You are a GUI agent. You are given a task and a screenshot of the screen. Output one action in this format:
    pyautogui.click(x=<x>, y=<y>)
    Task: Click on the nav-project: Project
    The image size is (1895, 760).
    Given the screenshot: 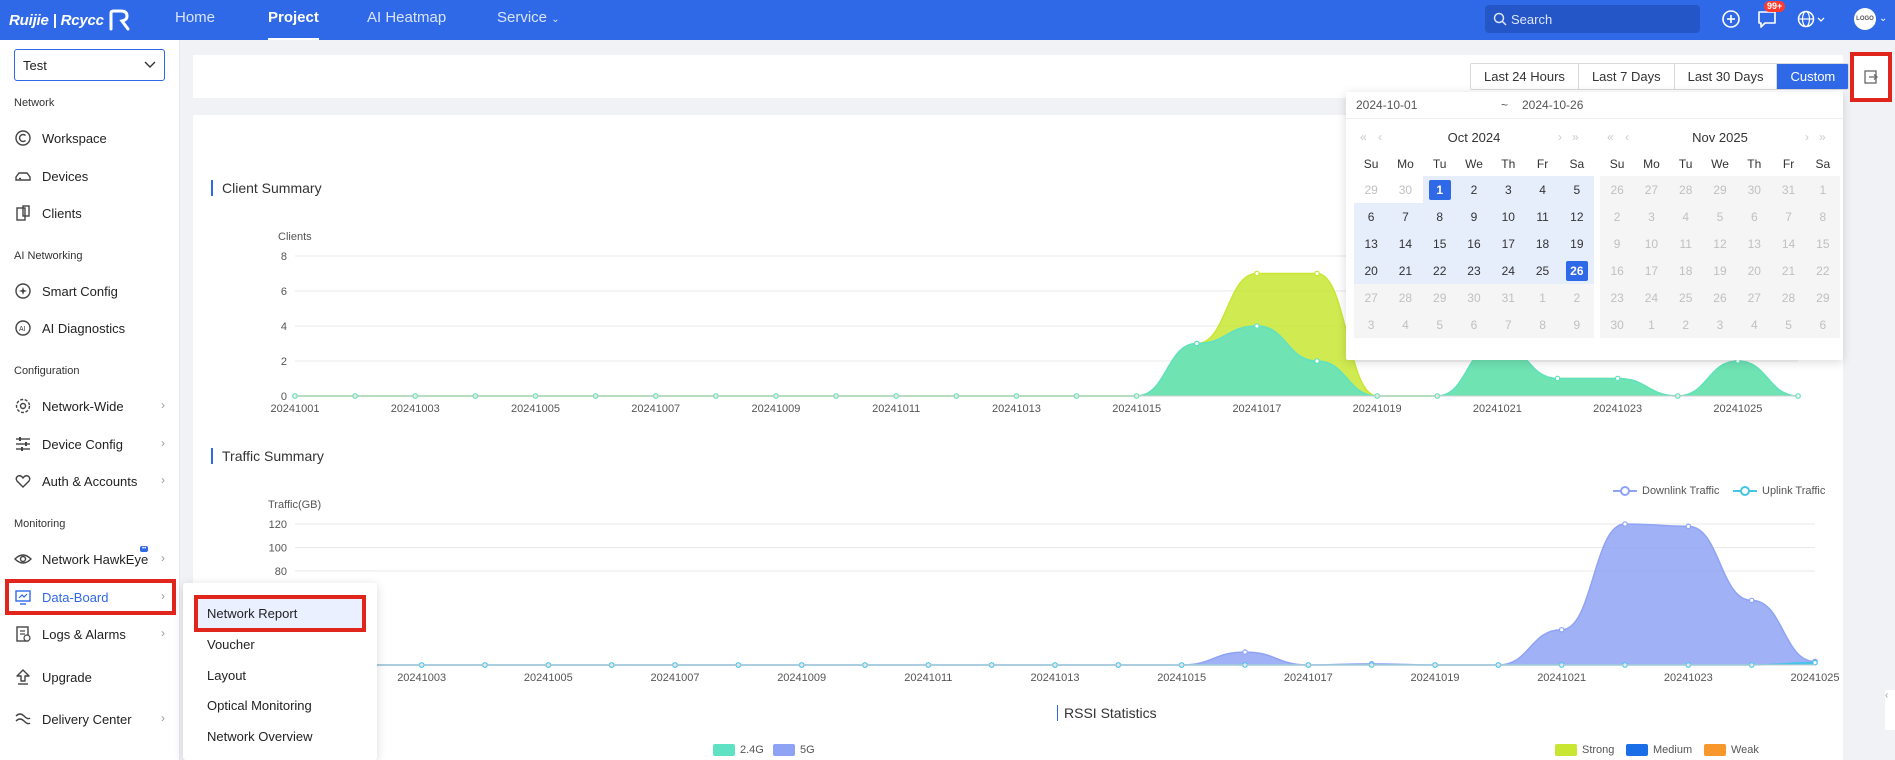 What is the action you would take?
    pyautogui.click(x=293, y=20)
    